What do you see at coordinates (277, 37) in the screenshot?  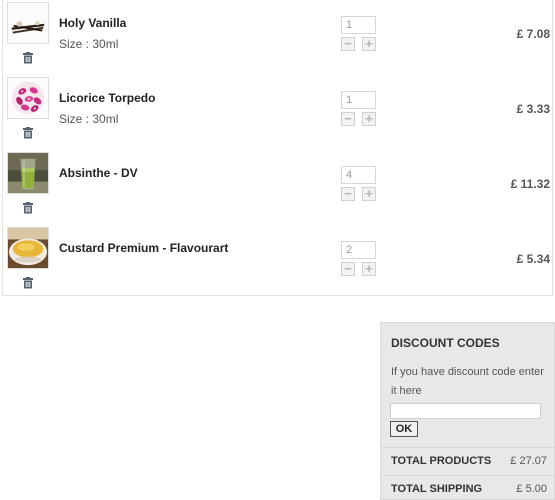 I see `cart-item-row: Holy Vanilla Size : 30ml 1 − + £ 7.08` at bounding box center [277, 37].